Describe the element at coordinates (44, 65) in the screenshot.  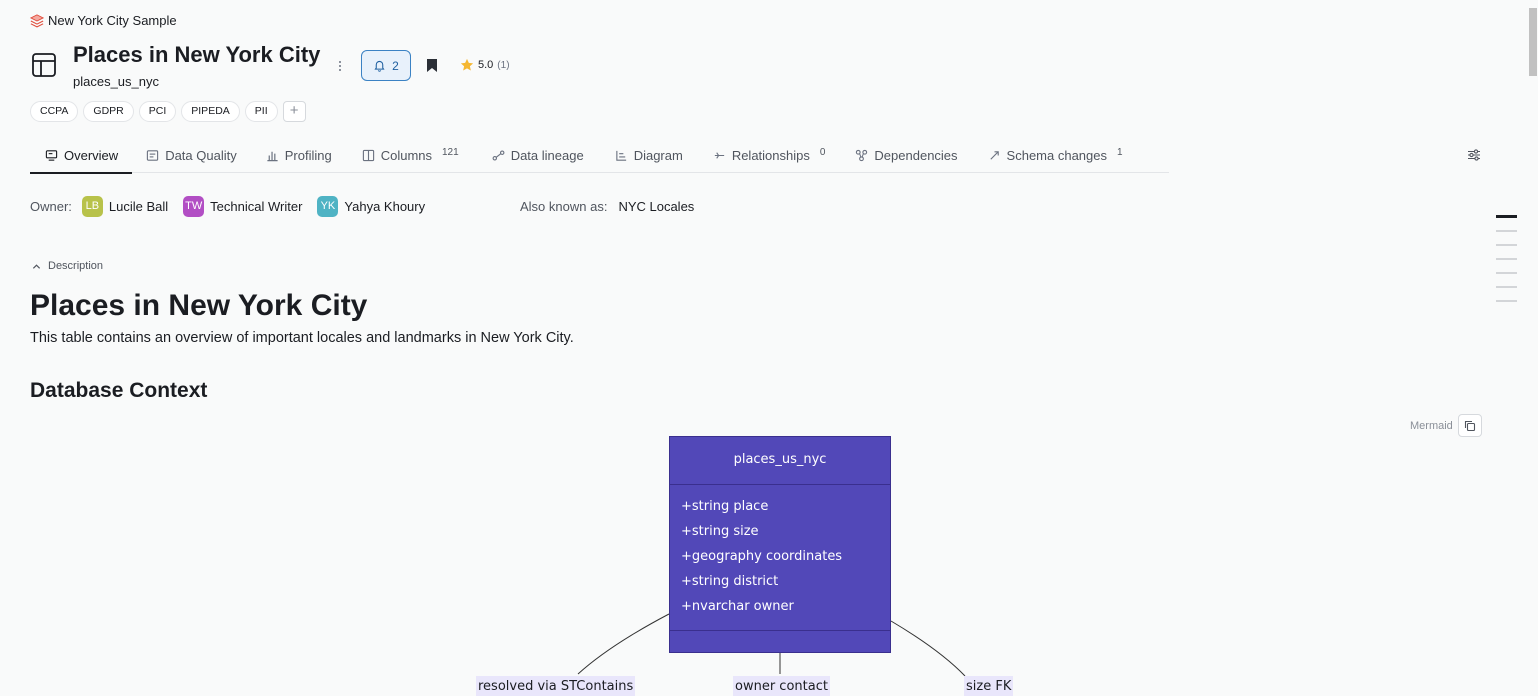
I see `table-icon` at that location.